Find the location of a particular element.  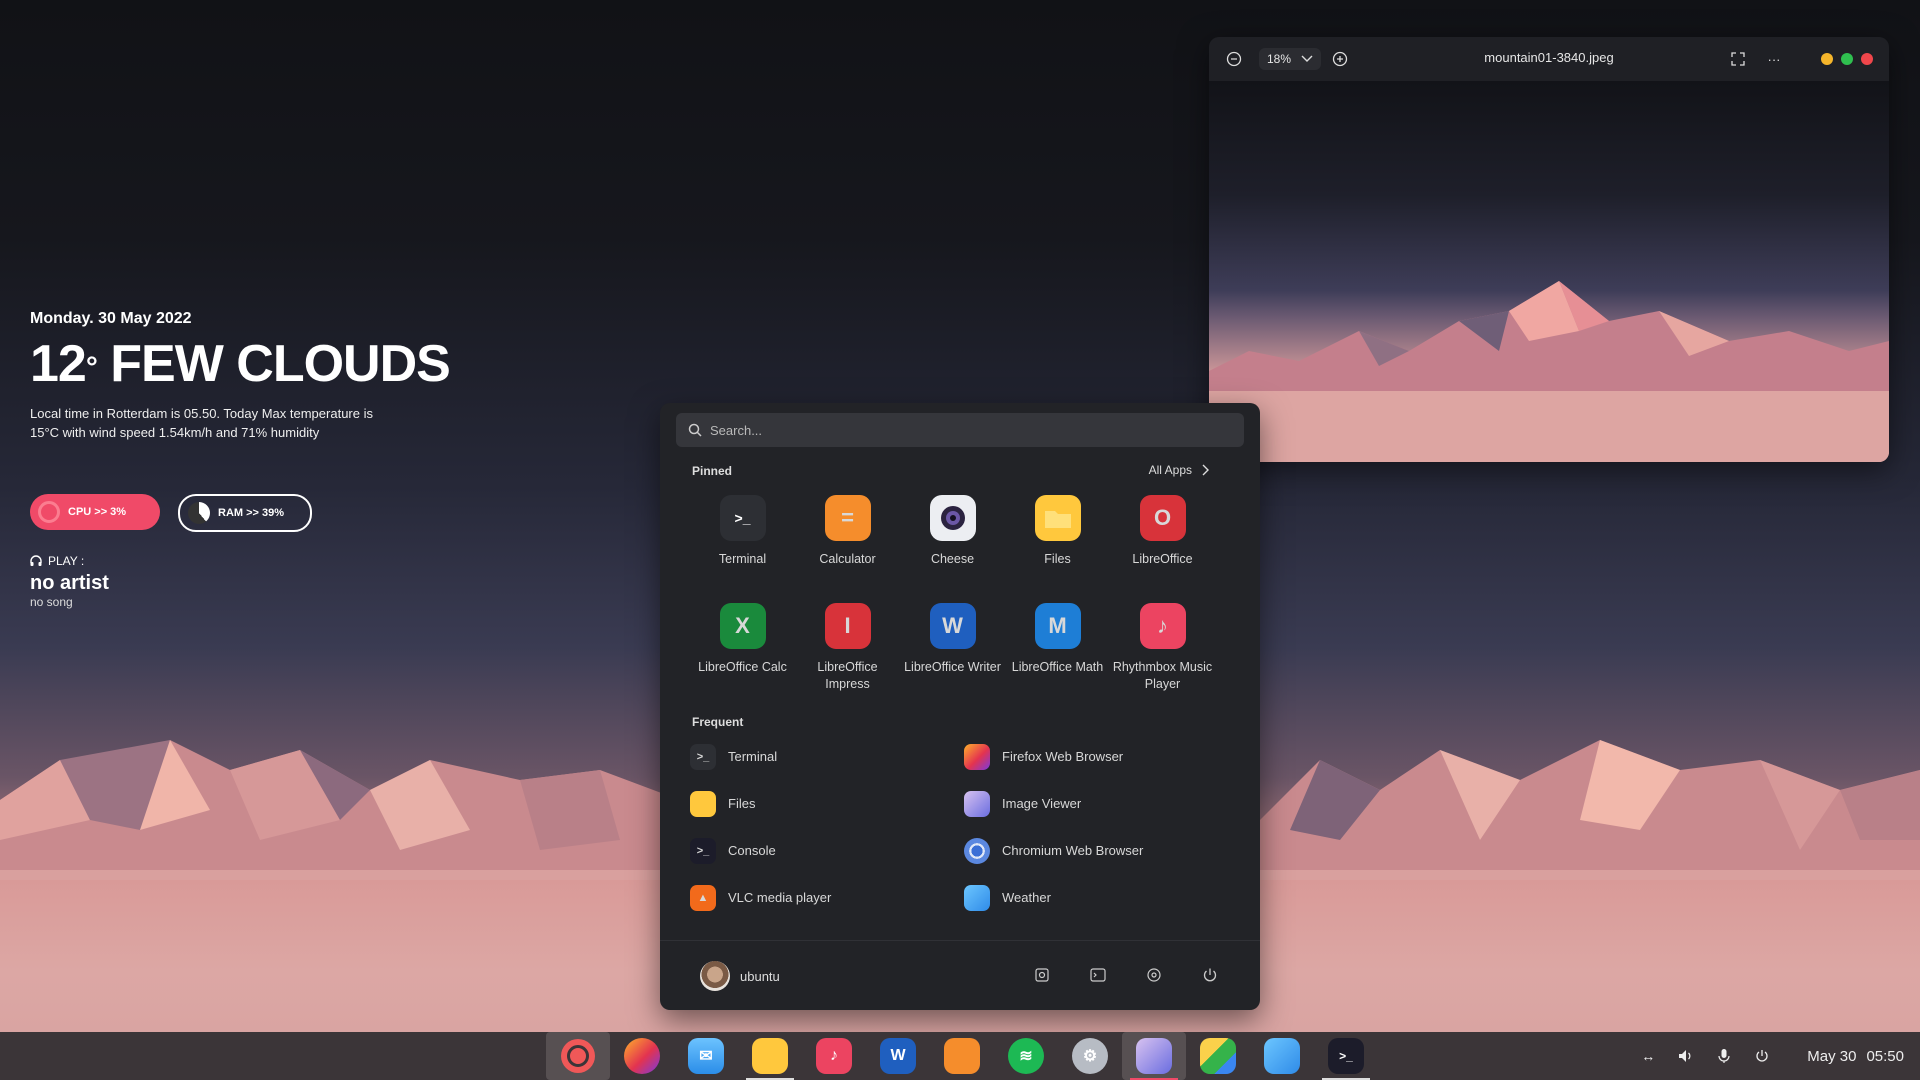

user-account: ubuntu is located at coordinates (740, 976).